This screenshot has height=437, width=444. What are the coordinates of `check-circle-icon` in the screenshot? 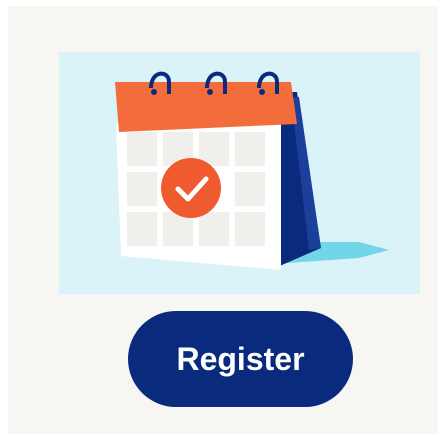 It's located at (191, 188).